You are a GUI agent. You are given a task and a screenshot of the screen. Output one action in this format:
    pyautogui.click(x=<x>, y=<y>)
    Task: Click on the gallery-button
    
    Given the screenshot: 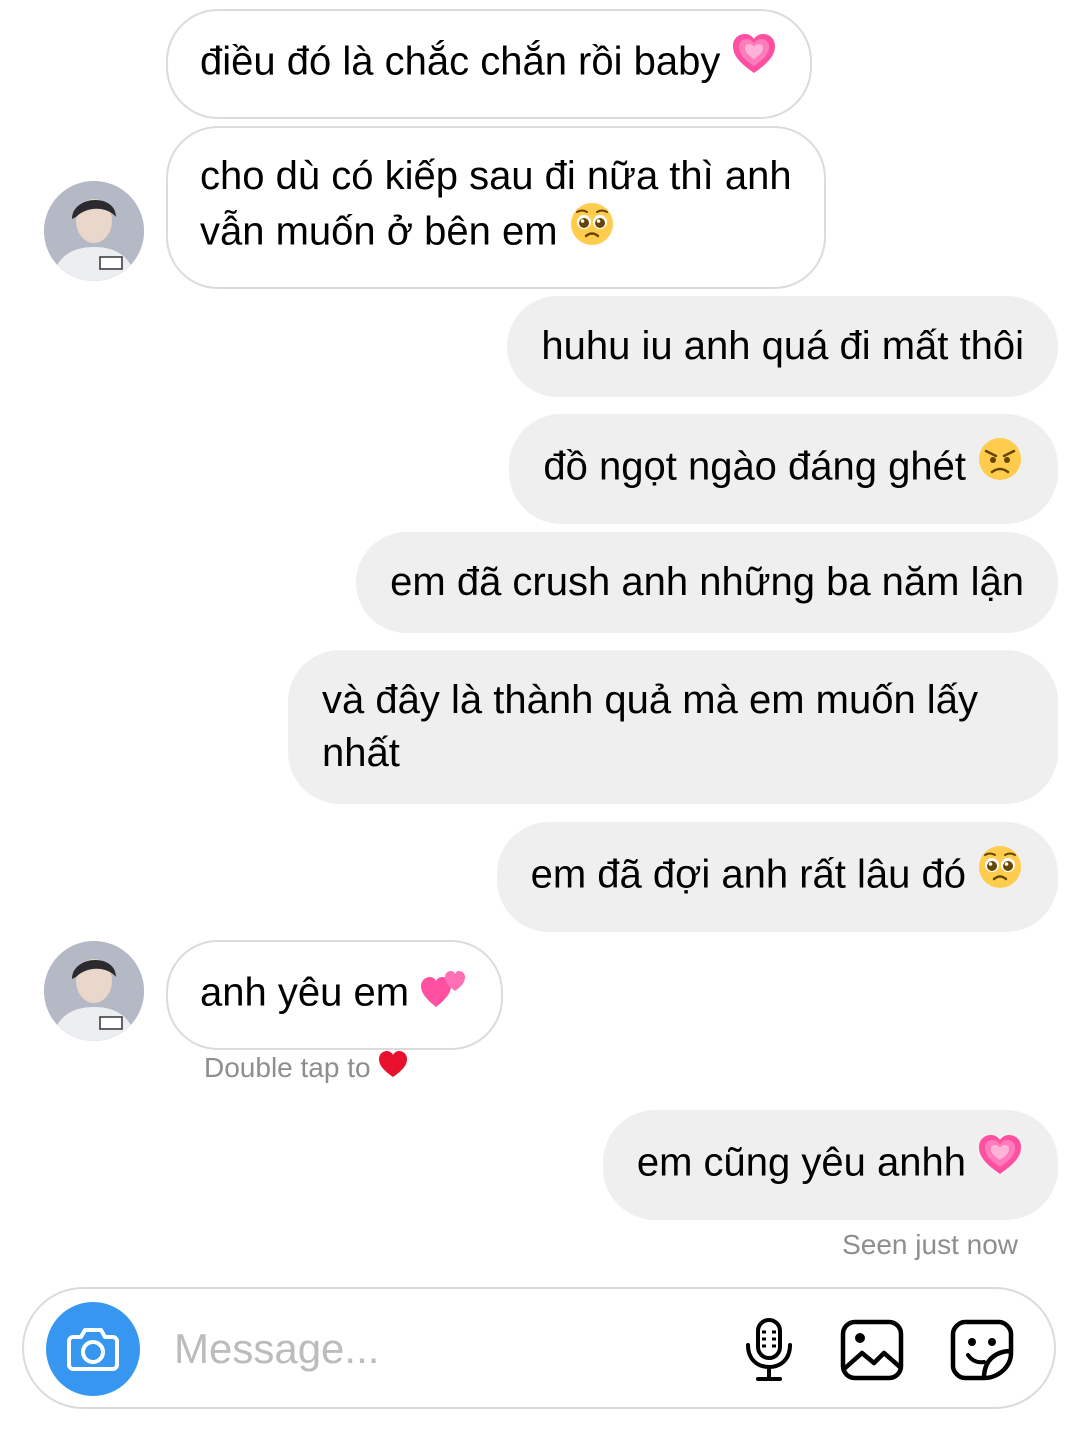 What is the action you would take?
    pyautogui.click(x=872, y=1352)
    